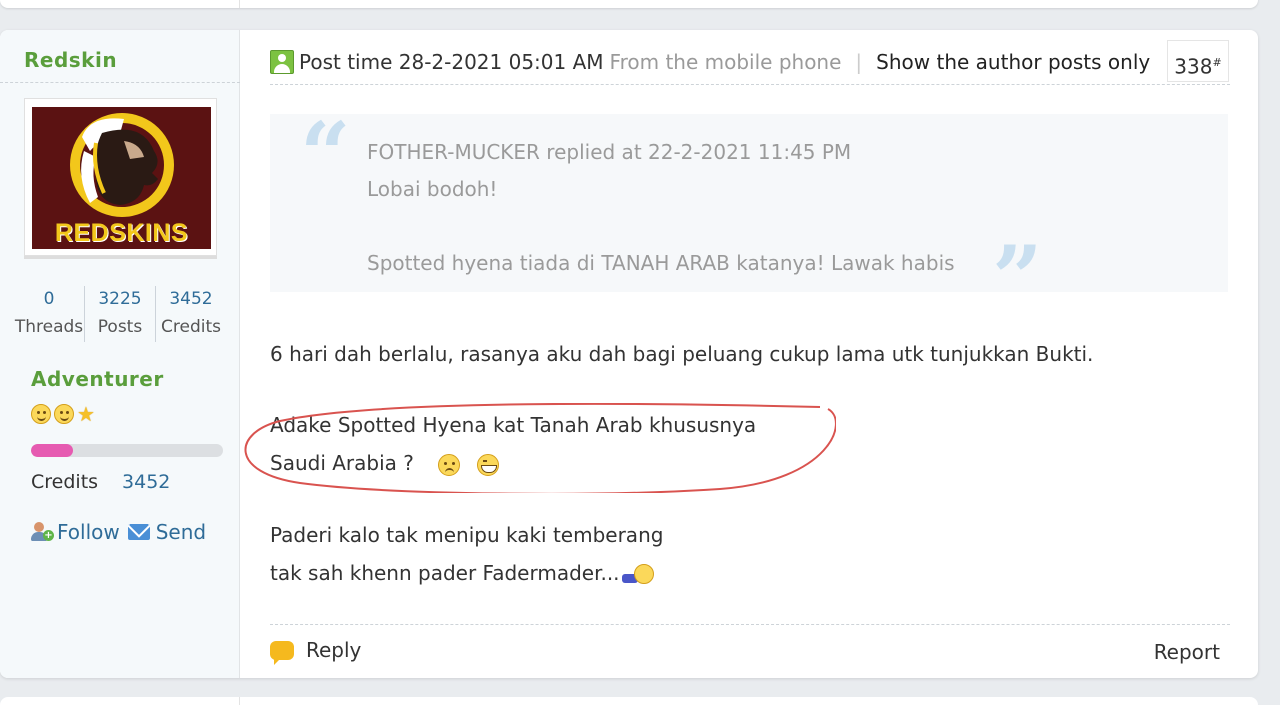 The width and height of the screenshot is (1280, 705). Describe the element at coordinates (540, 448) in the screenshot. I see `annotation-ellipse` at that location.